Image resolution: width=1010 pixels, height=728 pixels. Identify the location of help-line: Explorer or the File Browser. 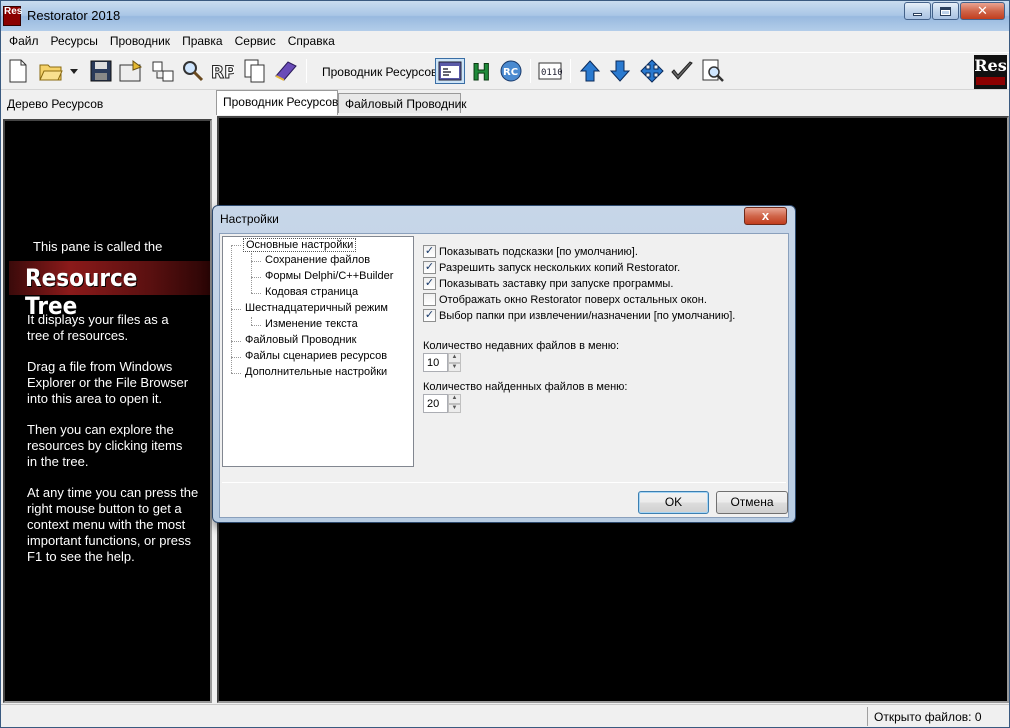
(108, 382).